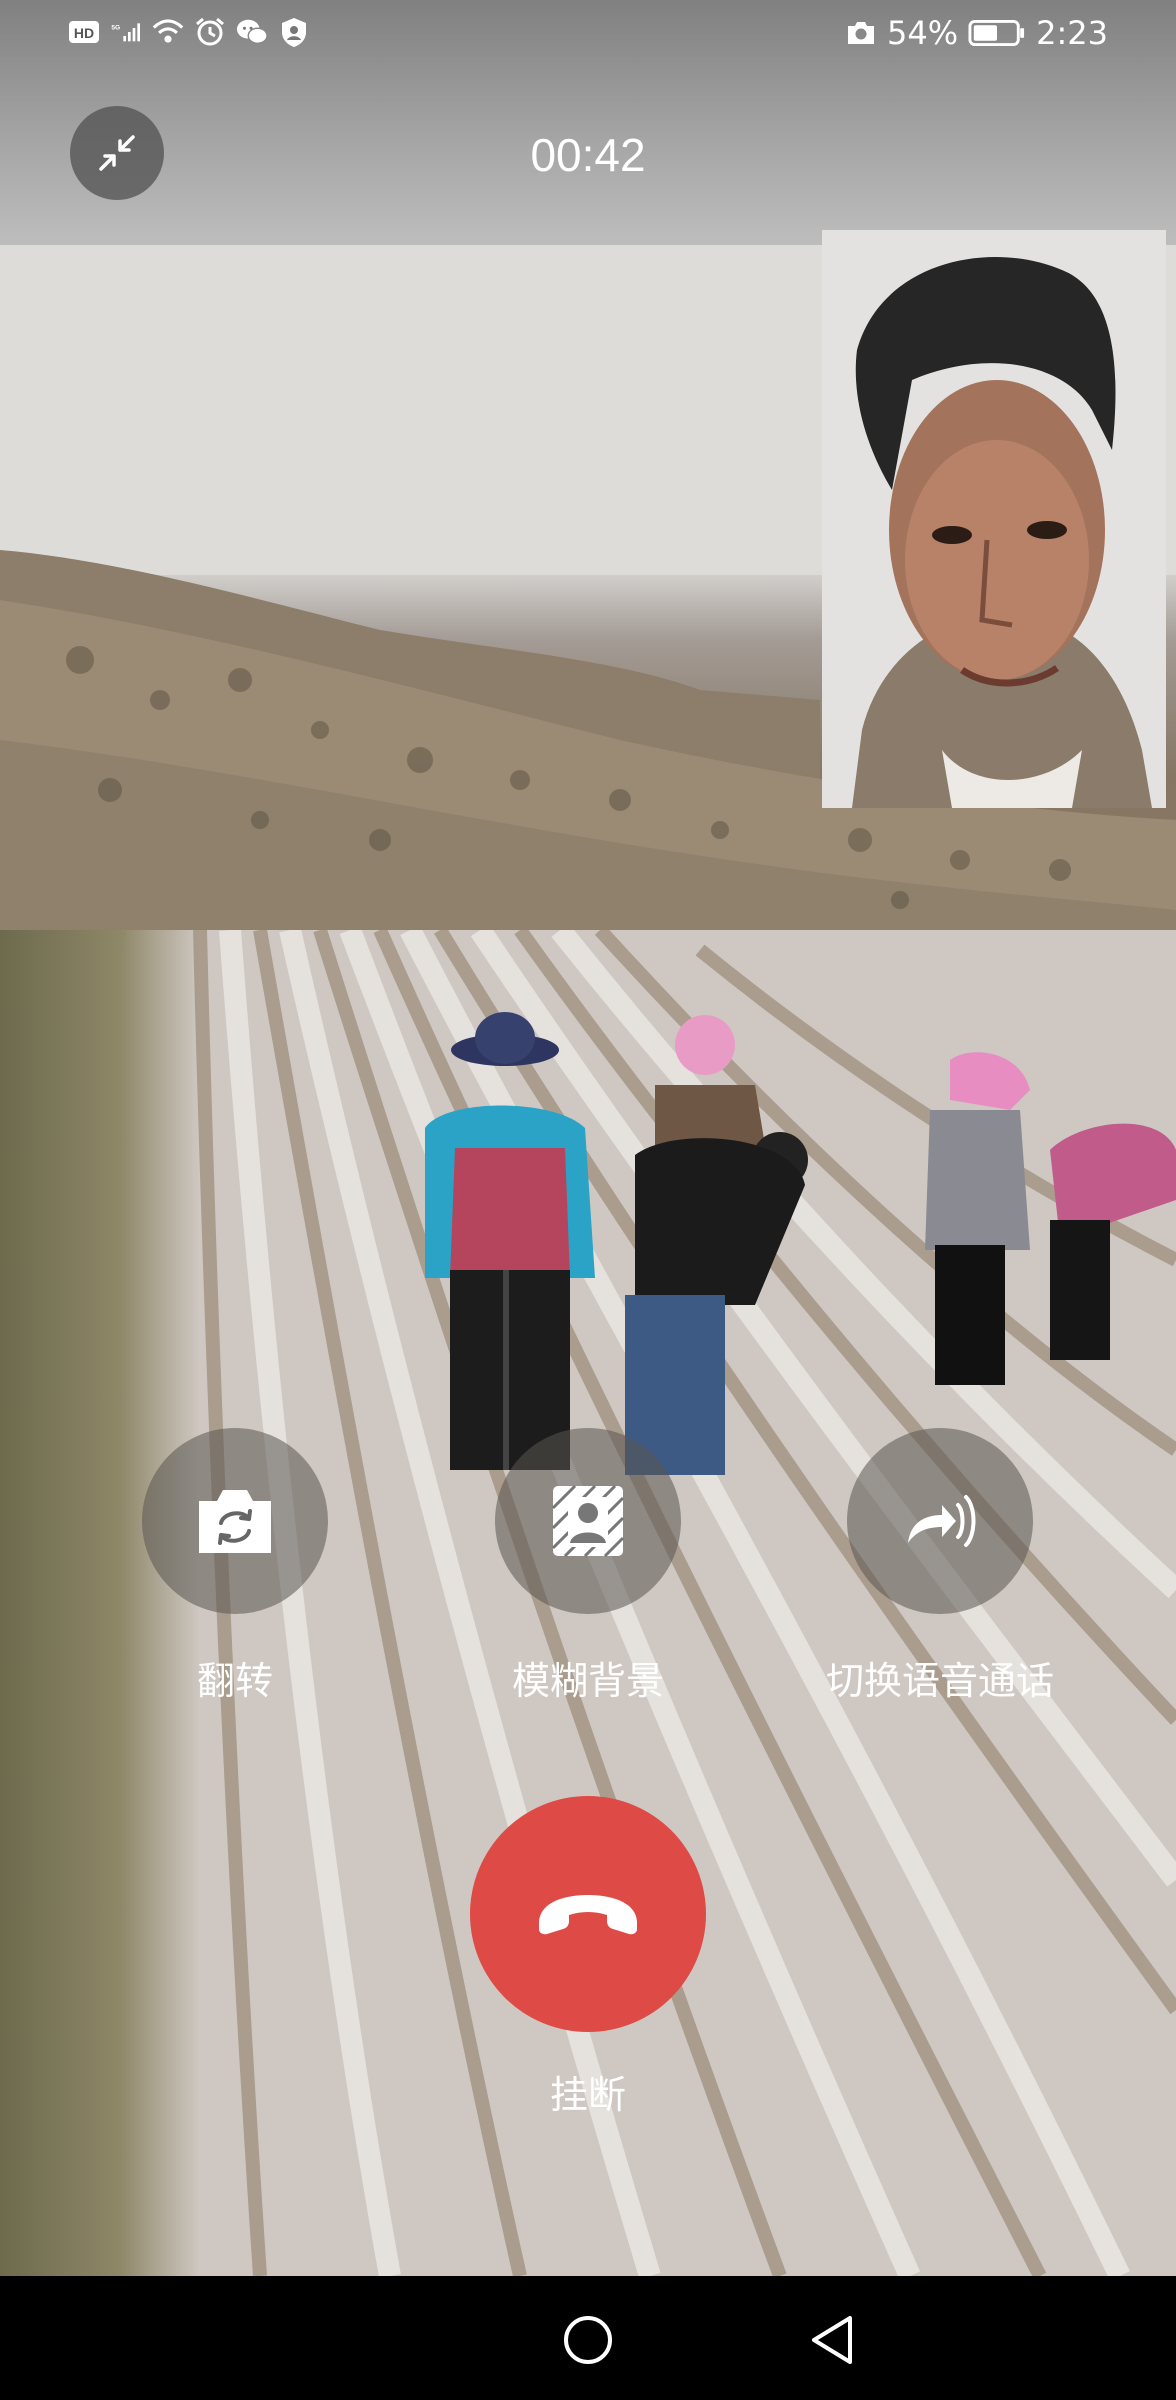 This screenshot has width=1176, height=2400. I want to click on self-view-face, so click(994, 519).